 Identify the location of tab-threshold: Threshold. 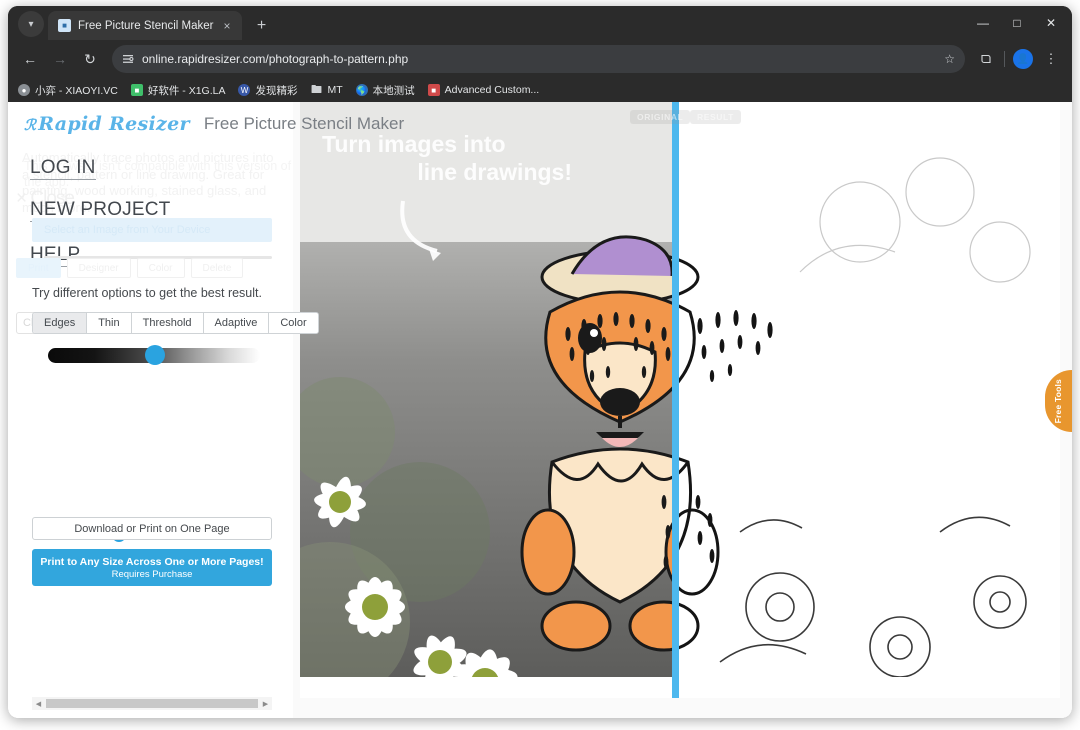
(167, 323).